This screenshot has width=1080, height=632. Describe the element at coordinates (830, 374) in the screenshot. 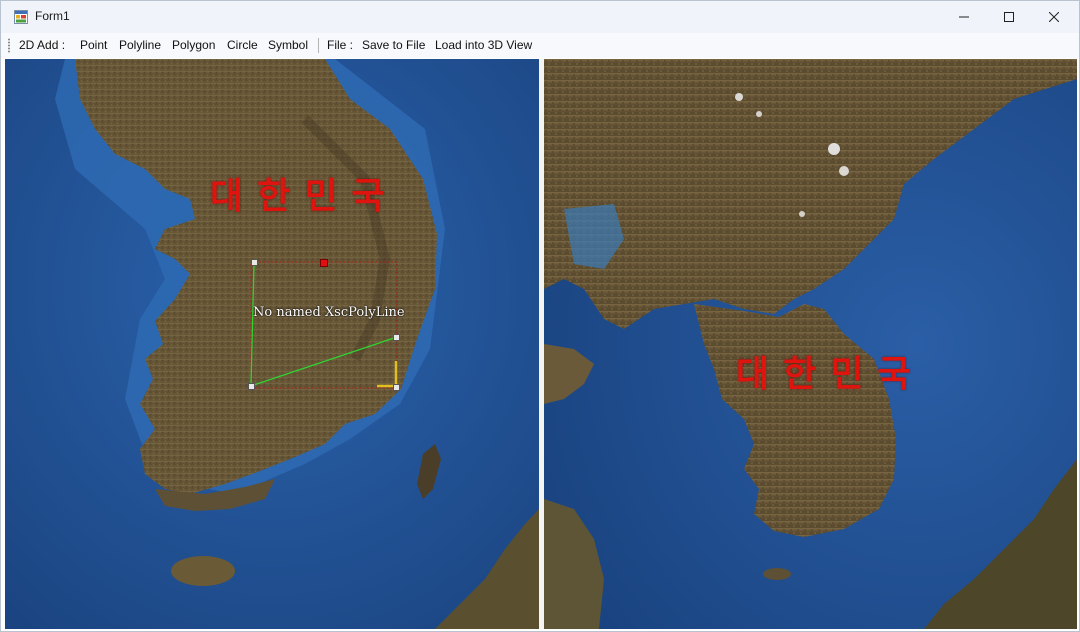

I see `country-label-3d: 대한민국` at that location.